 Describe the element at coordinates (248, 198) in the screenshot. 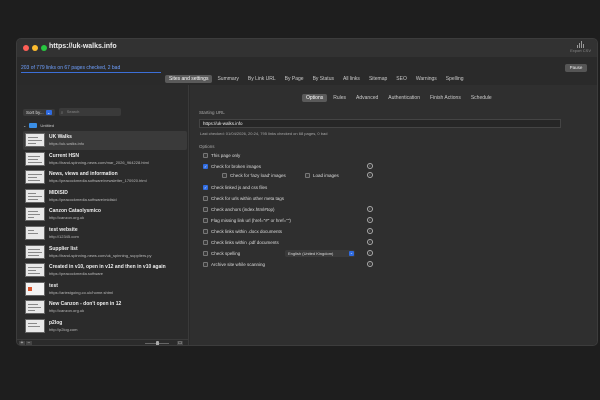

I see `option-label: Check for urls within other meta tags` at that location.